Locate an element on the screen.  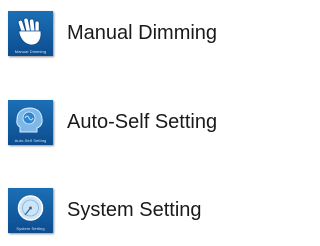
tile-caption: Manual Dimming is located at coordinates (30, 51).